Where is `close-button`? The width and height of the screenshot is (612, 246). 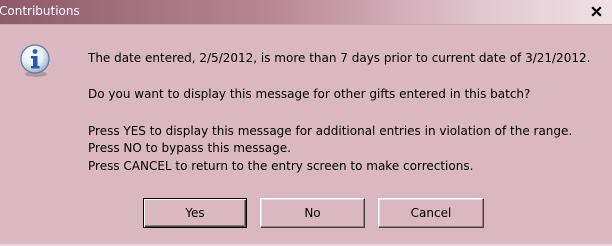
close-button is located at coordinates (597, 12).